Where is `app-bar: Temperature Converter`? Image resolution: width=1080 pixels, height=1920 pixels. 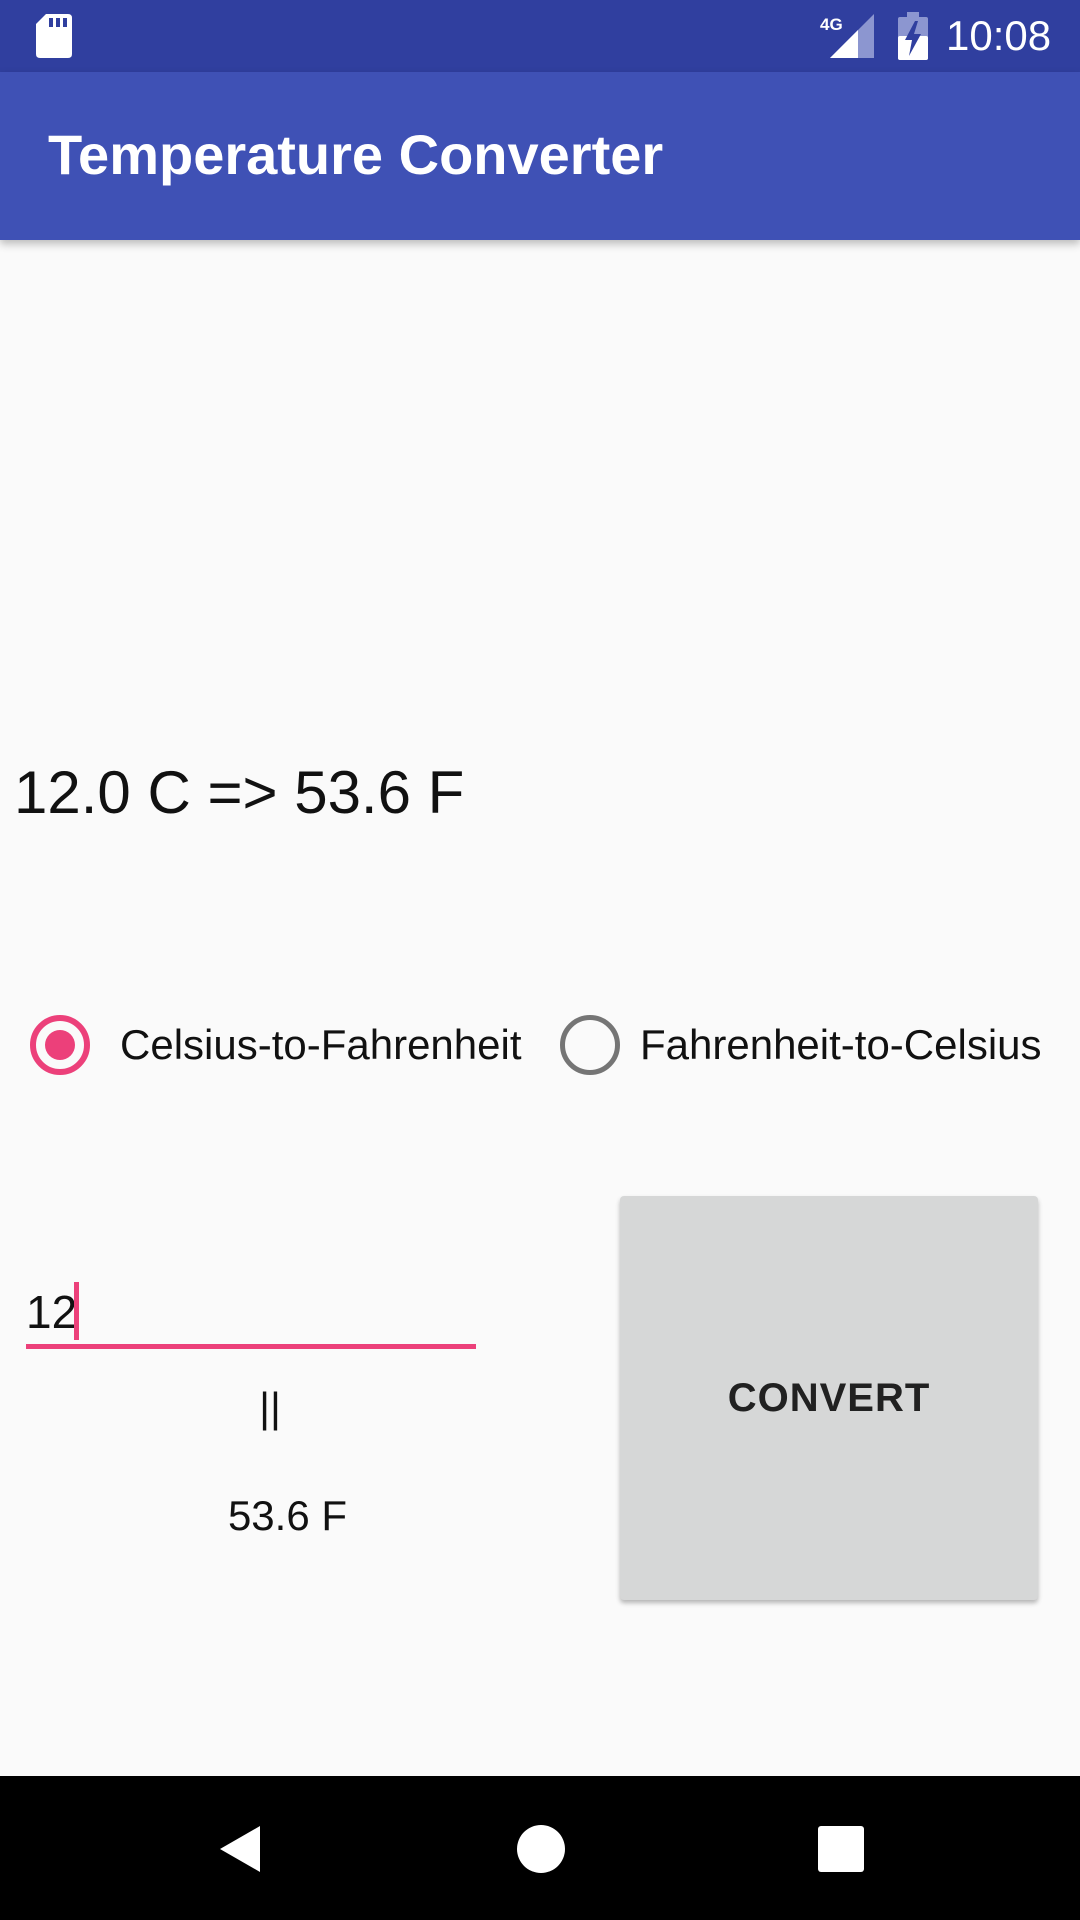
app-bar: Temperature Converter is located at coordinates (540, 156).